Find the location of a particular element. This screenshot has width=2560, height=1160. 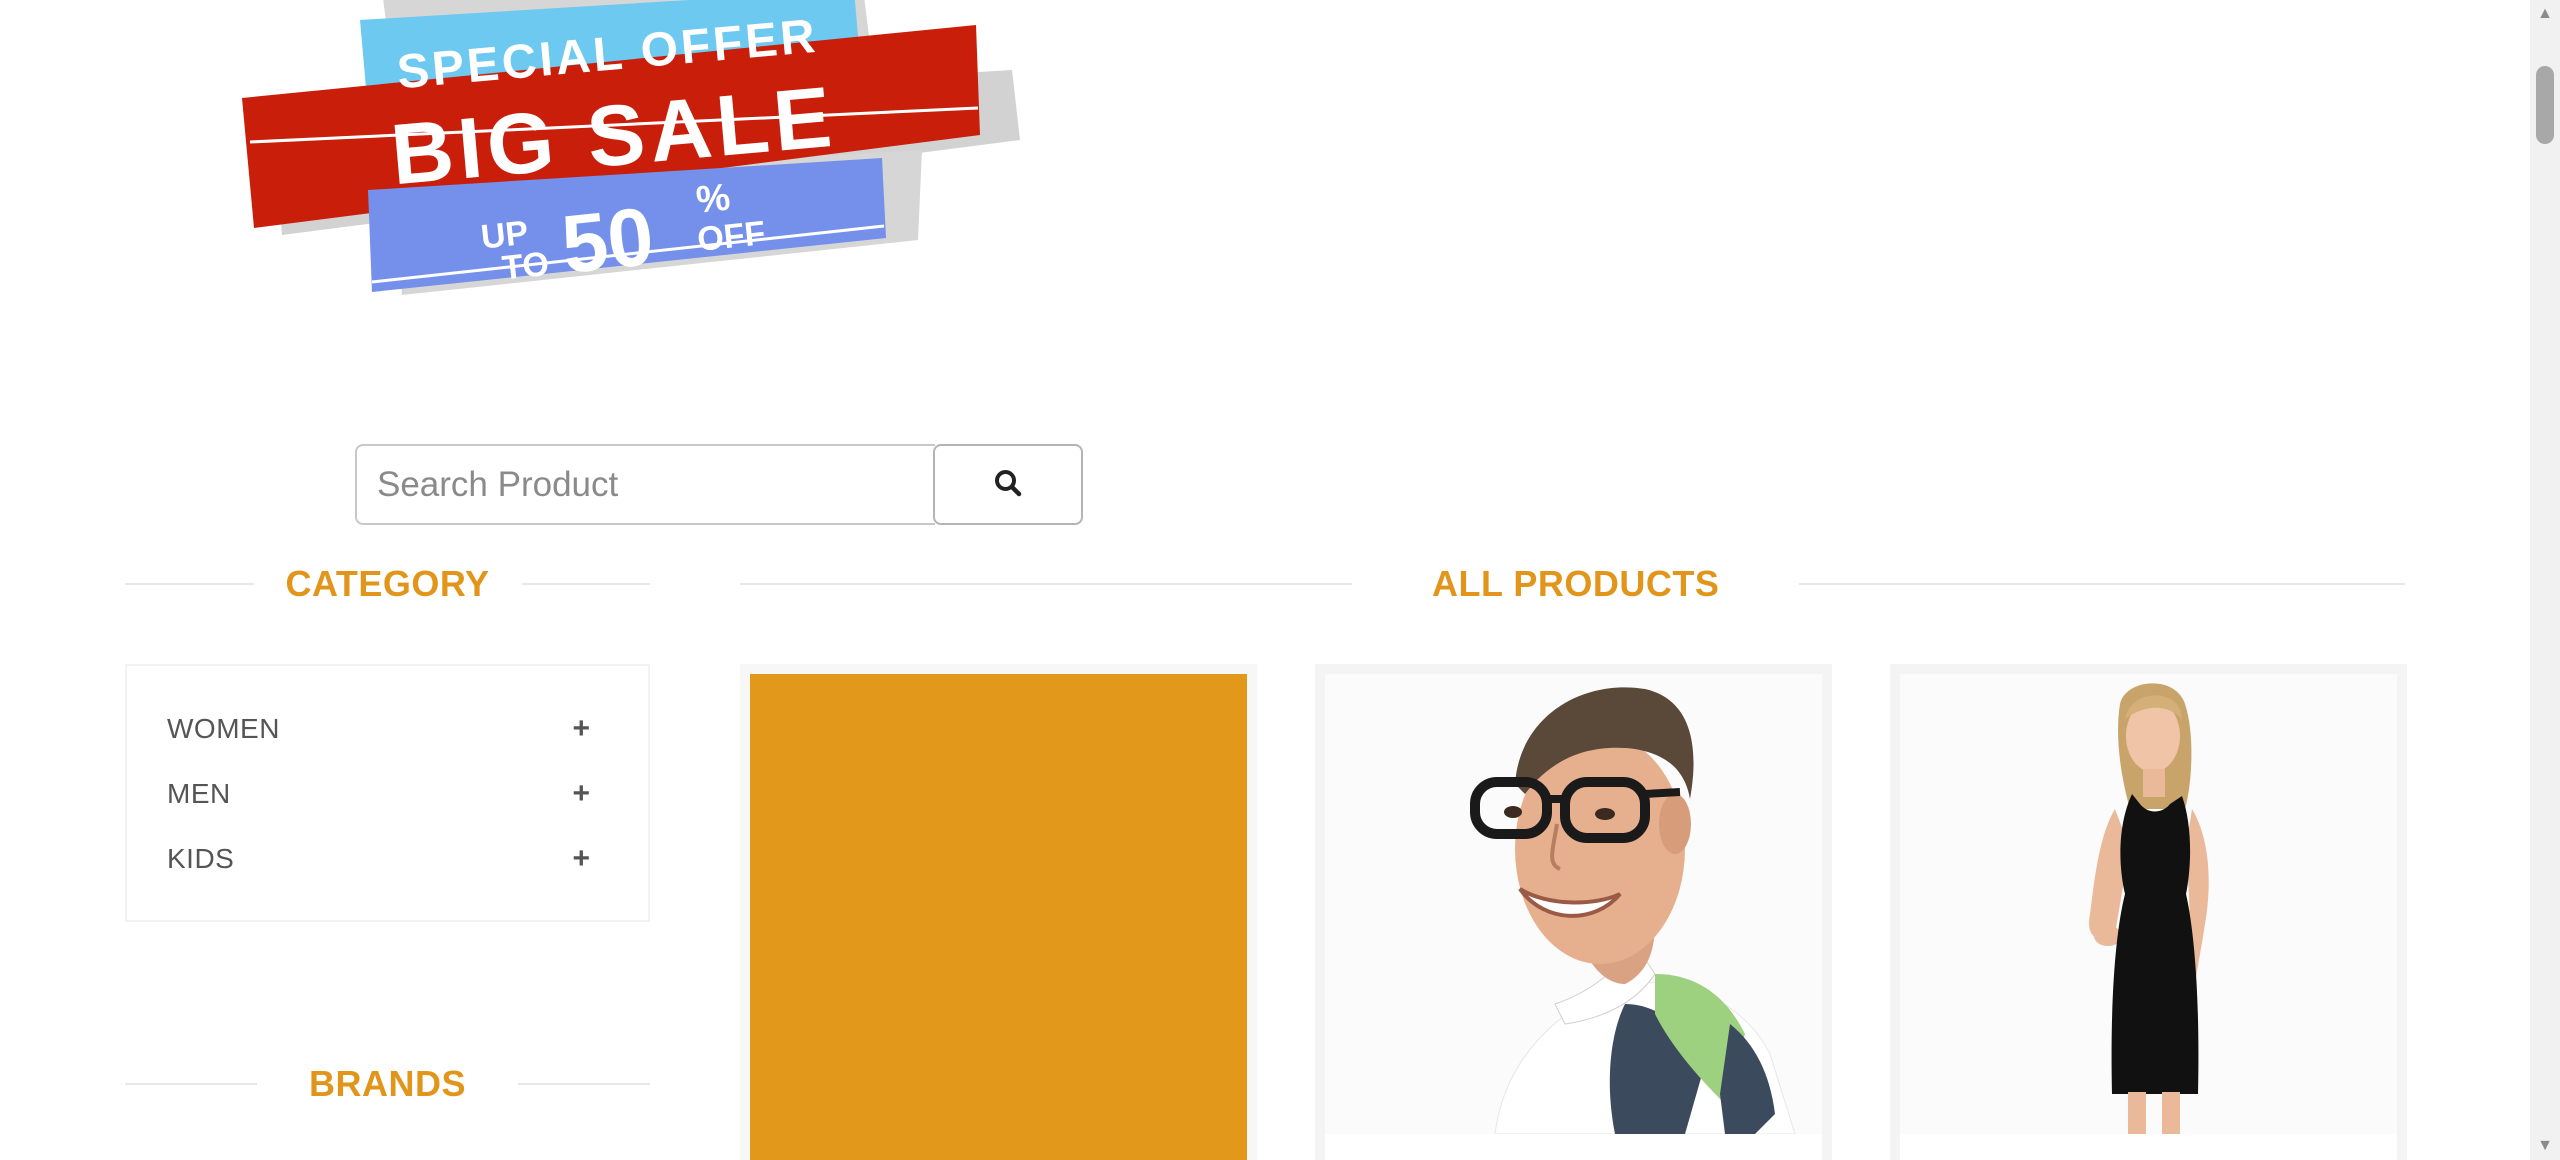

category-item-kids: KIDS + is located at coordinates (387, 858).